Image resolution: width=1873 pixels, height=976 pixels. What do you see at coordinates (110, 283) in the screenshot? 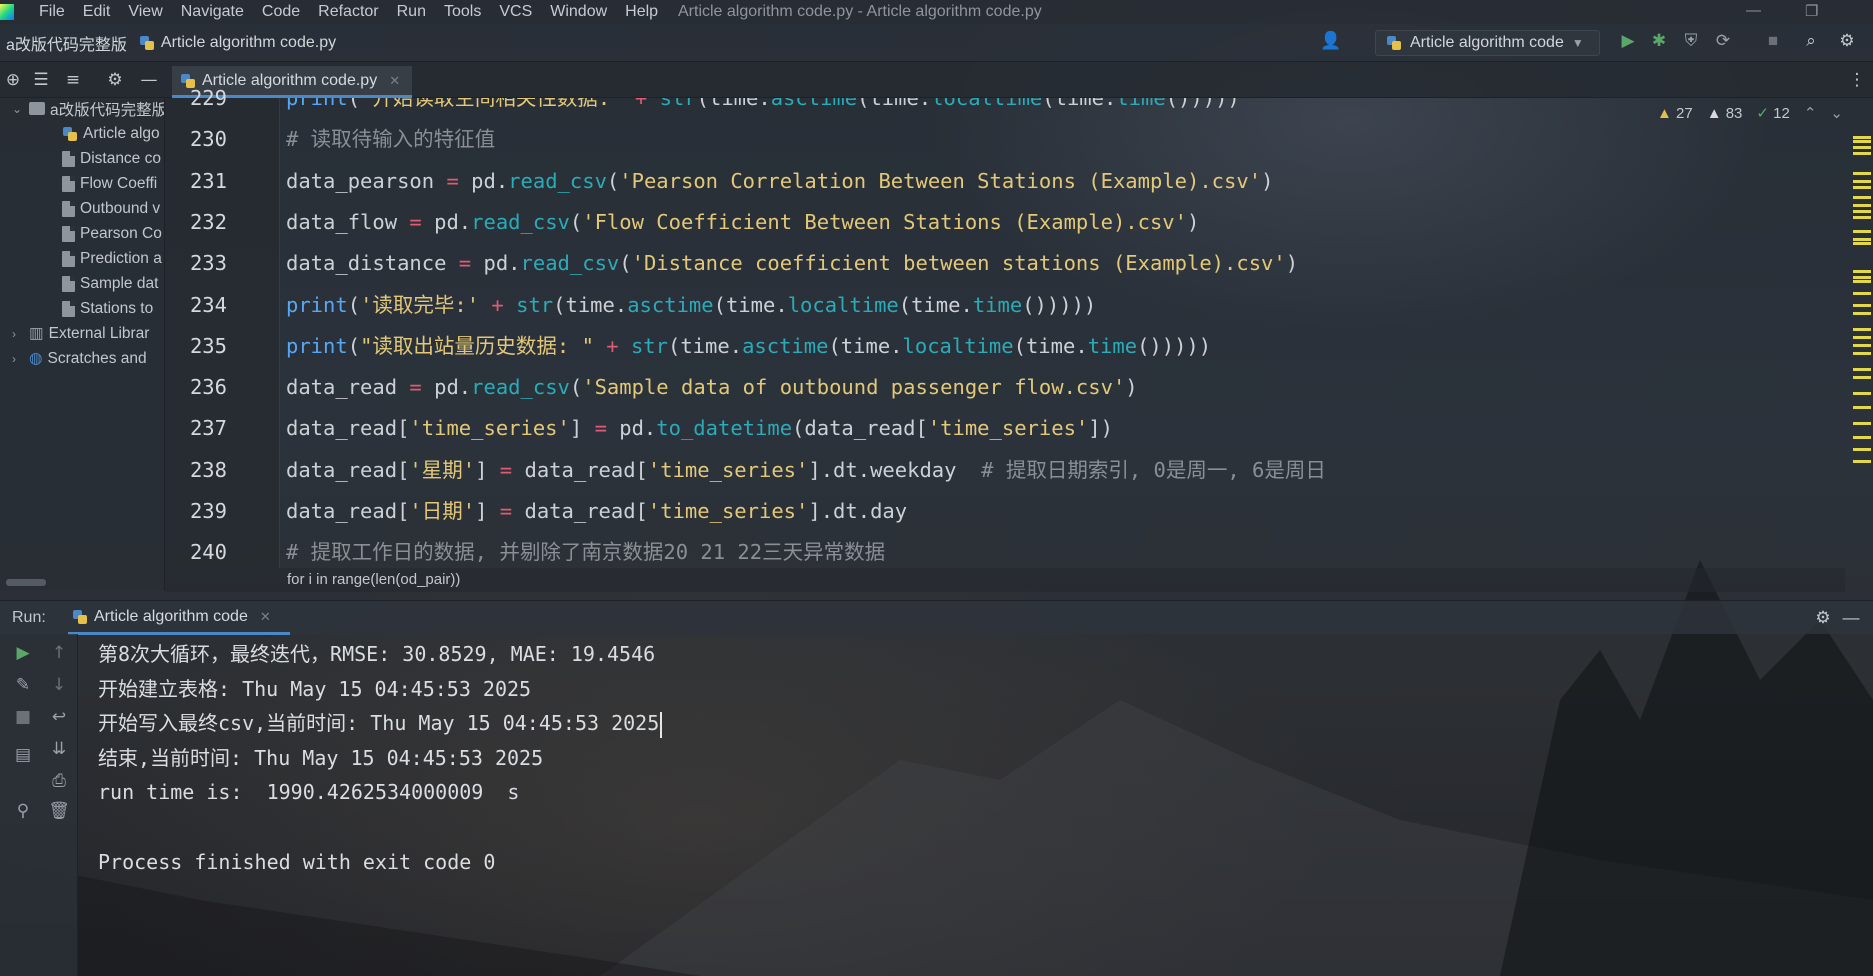
I see `tree-file-item: Sample dat` at bounding box center [110, 283].